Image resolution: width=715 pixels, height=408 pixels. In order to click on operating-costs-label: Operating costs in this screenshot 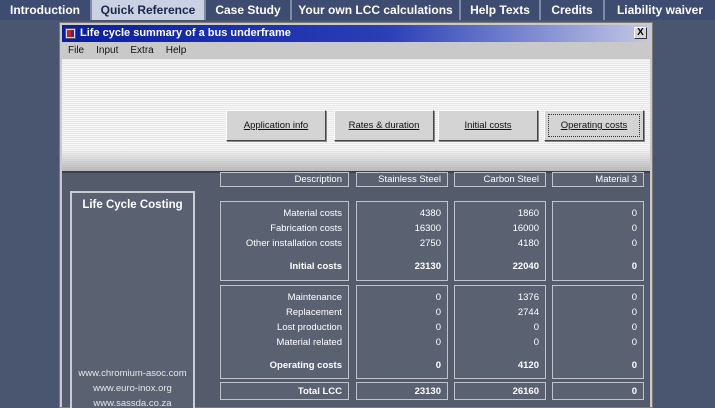, I will do `click(594, 125)`.